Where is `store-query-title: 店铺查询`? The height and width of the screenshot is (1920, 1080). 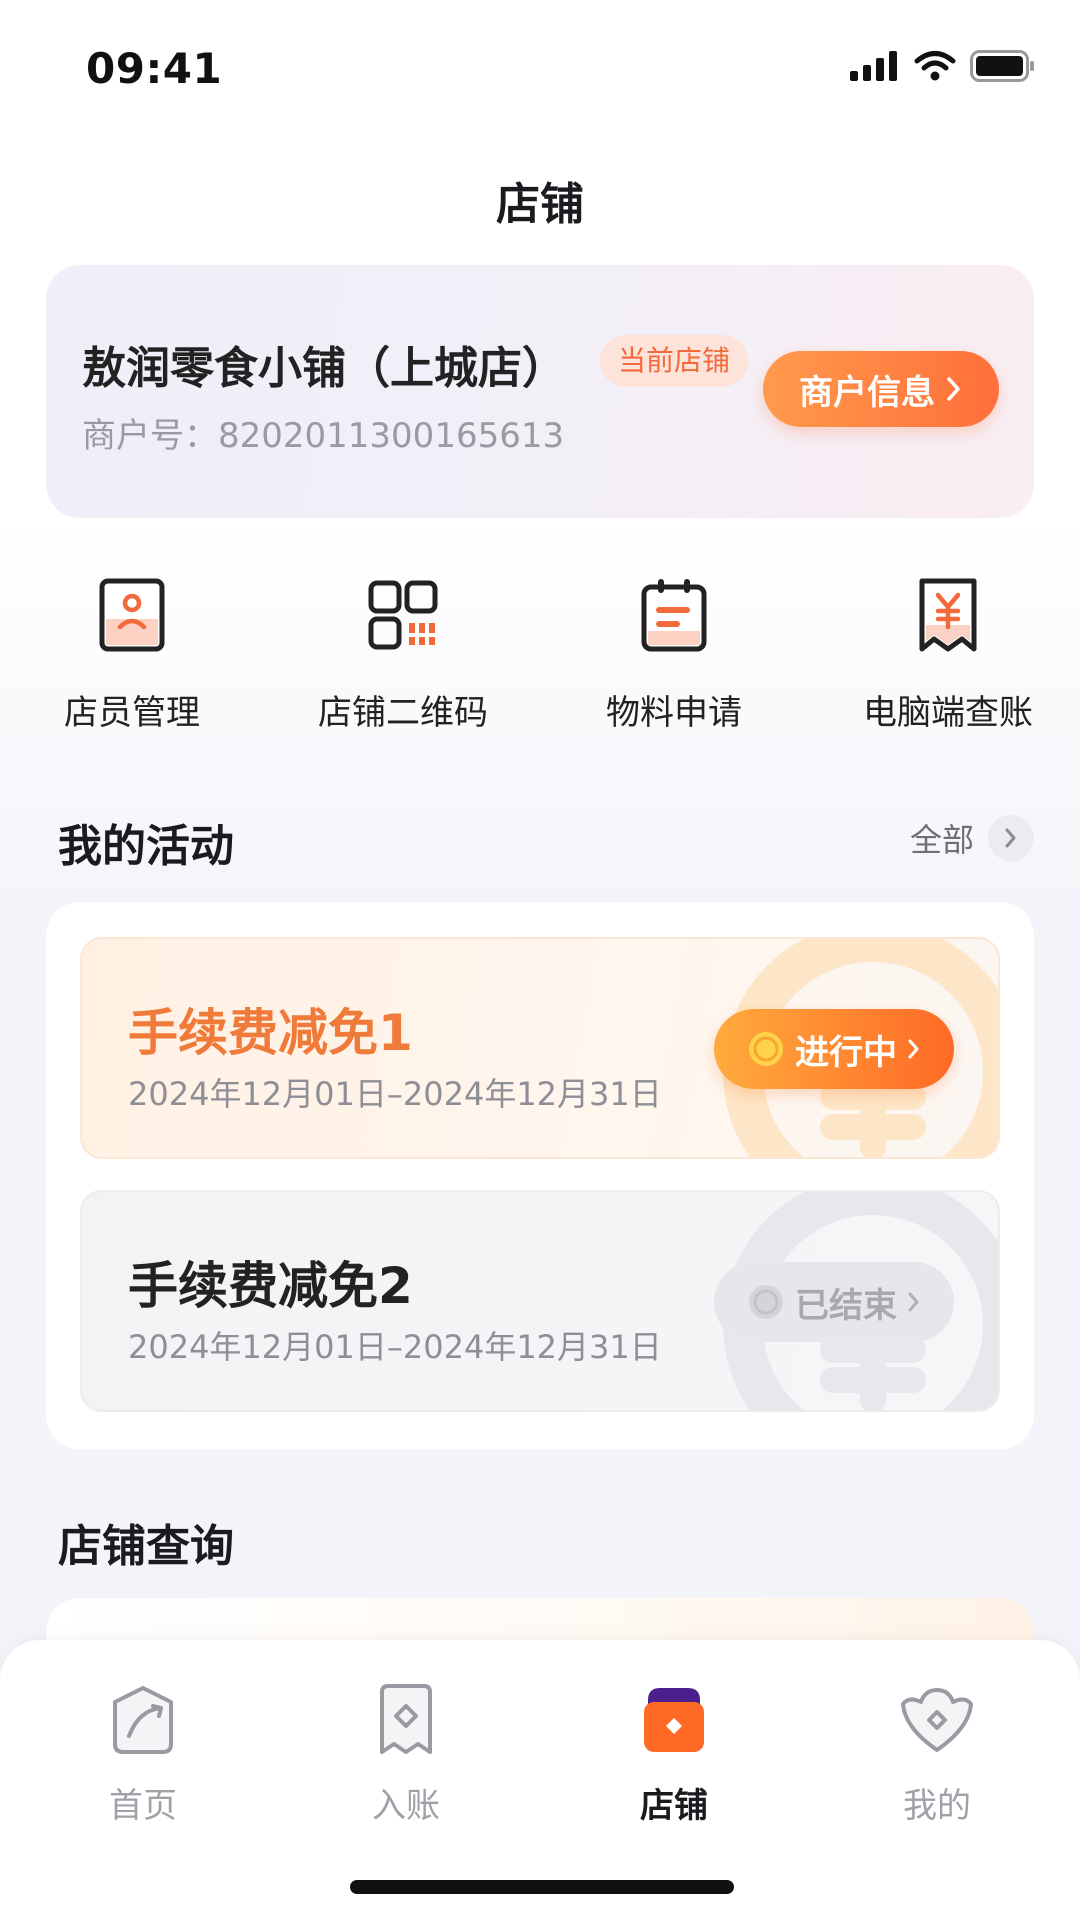 store-query-title: 店铺查询 is located at coordinates (146, 1546).